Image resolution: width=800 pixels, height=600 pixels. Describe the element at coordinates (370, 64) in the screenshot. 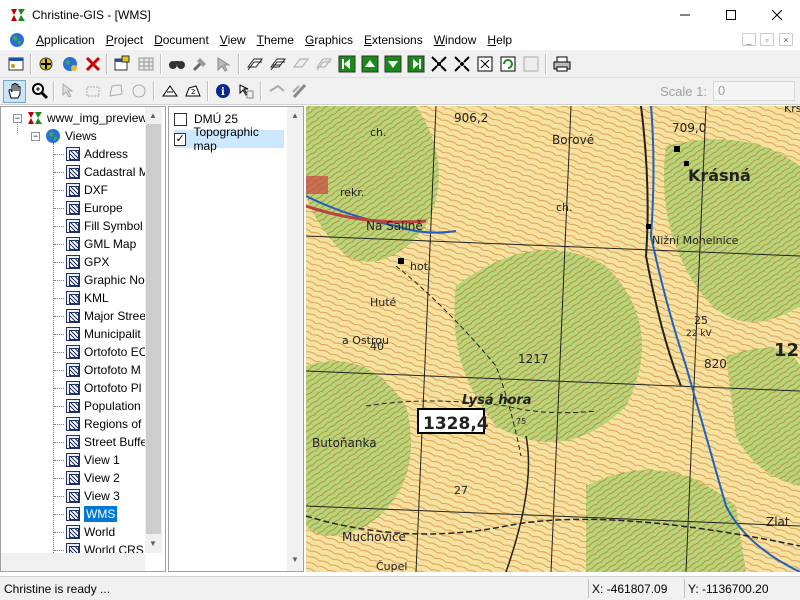

I see `move-up-icon` at that location.